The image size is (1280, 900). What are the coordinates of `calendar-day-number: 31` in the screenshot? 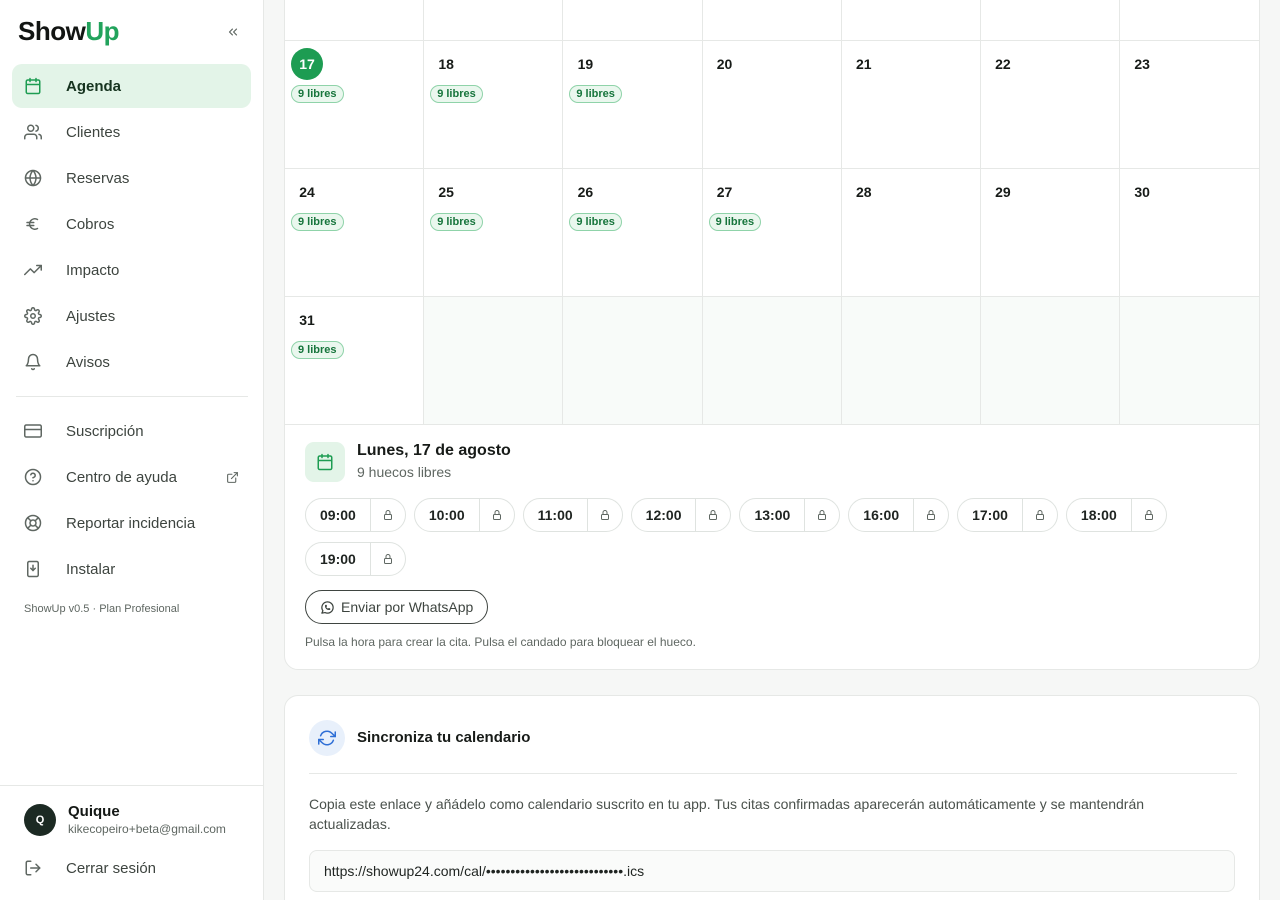 It's located at (307, 320).